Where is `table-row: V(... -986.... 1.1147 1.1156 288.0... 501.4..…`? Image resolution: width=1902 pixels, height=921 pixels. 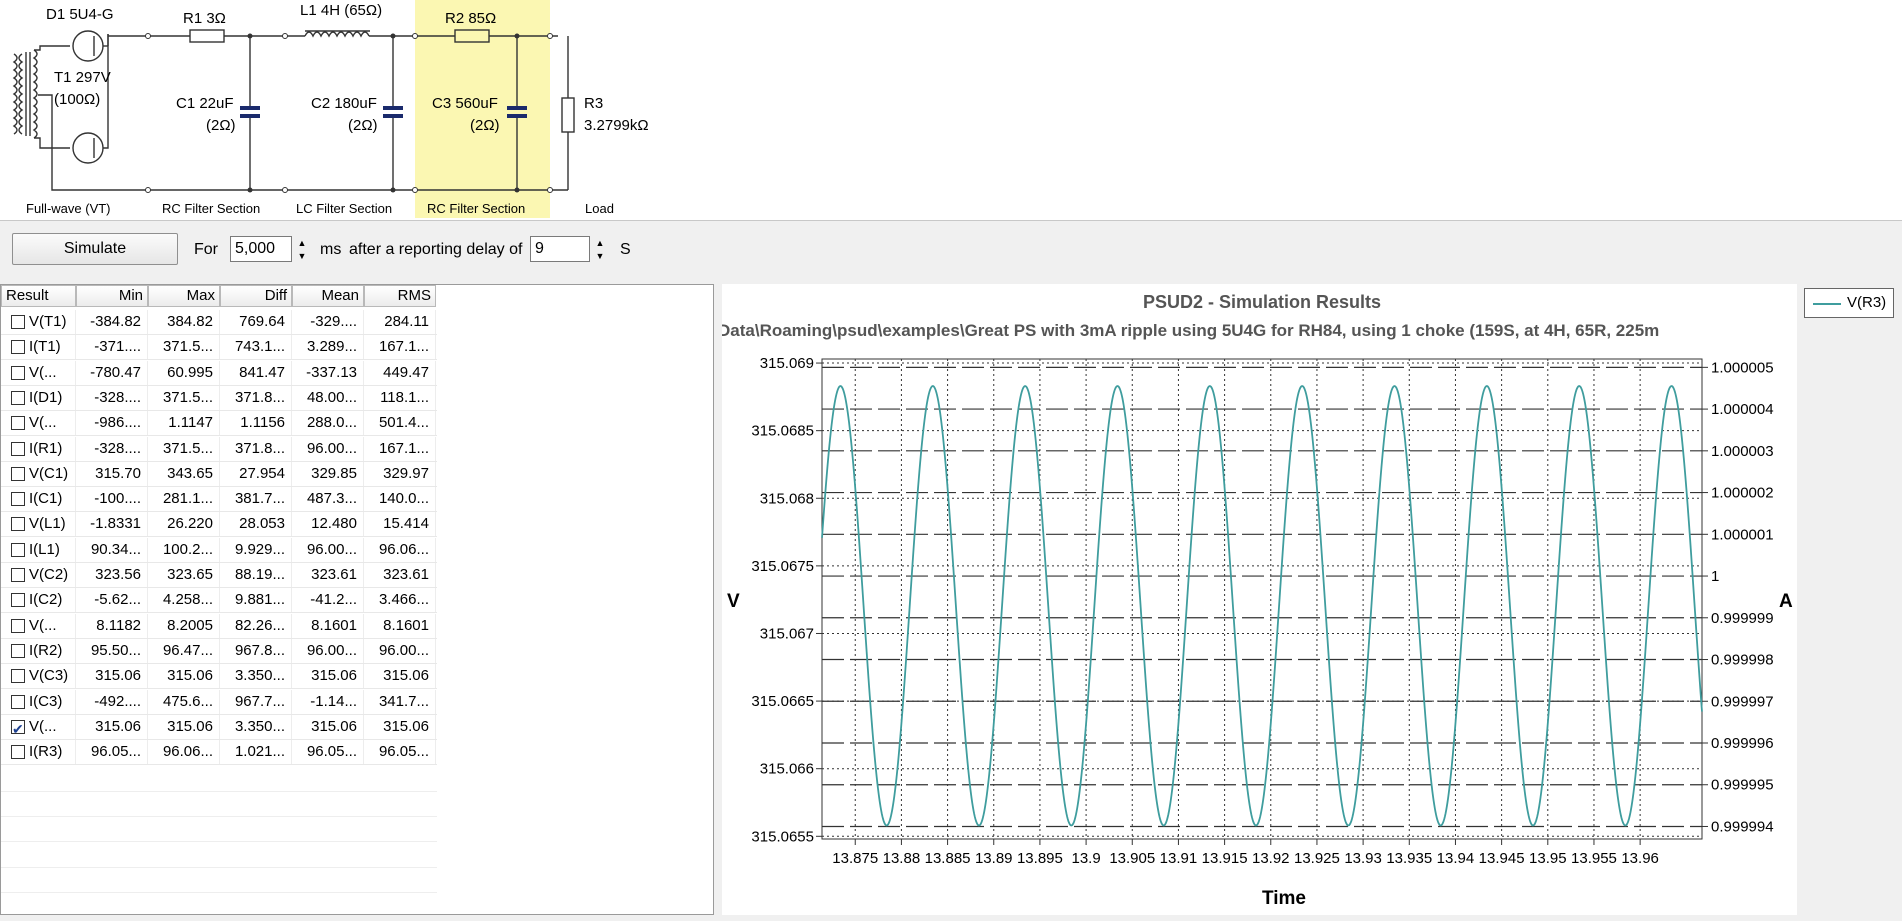
table-row: V(... -986.... 1.1147 1.1156 288.0... 501.4..… is located at coordinates (219, 424).